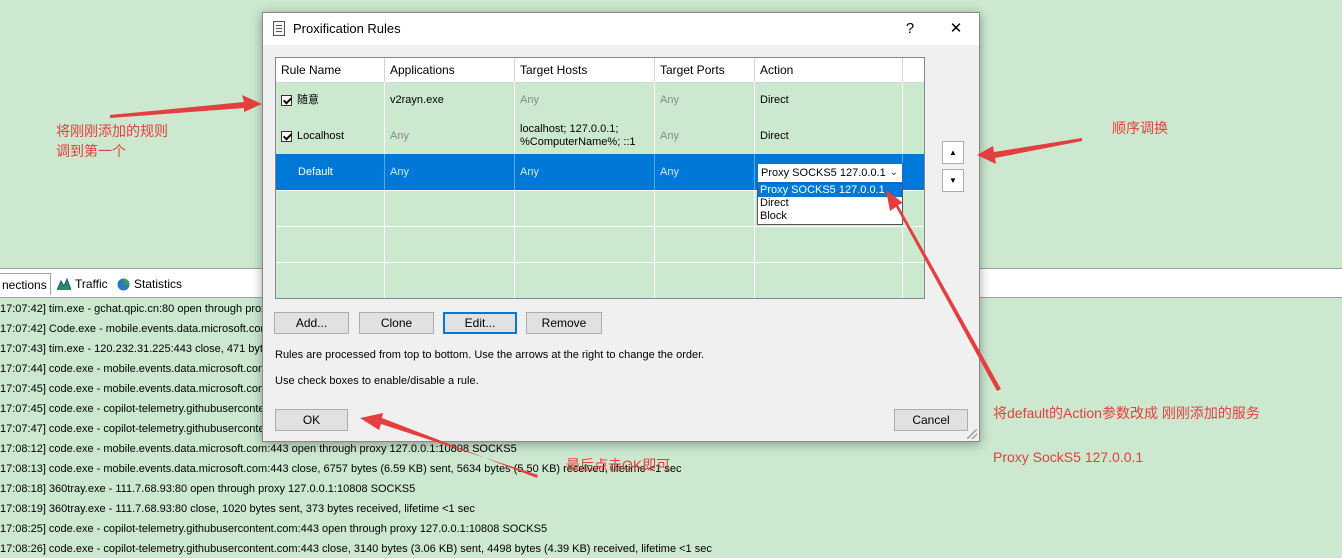  What do you see at coordinates (330, 70) in the screenshot?
I see `column-rule-name: Rule Name` at bounding box center [330, 70].